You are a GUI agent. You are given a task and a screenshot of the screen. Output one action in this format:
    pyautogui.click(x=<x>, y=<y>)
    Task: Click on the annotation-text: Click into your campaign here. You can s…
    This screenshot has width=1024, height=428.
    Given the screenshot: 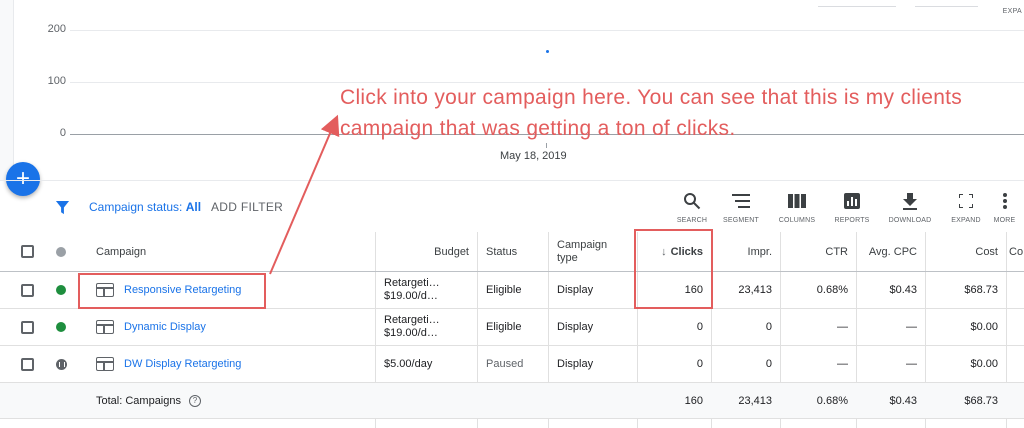 What is the action you would take?
    pyautogui.click(x=651, y=113)
    